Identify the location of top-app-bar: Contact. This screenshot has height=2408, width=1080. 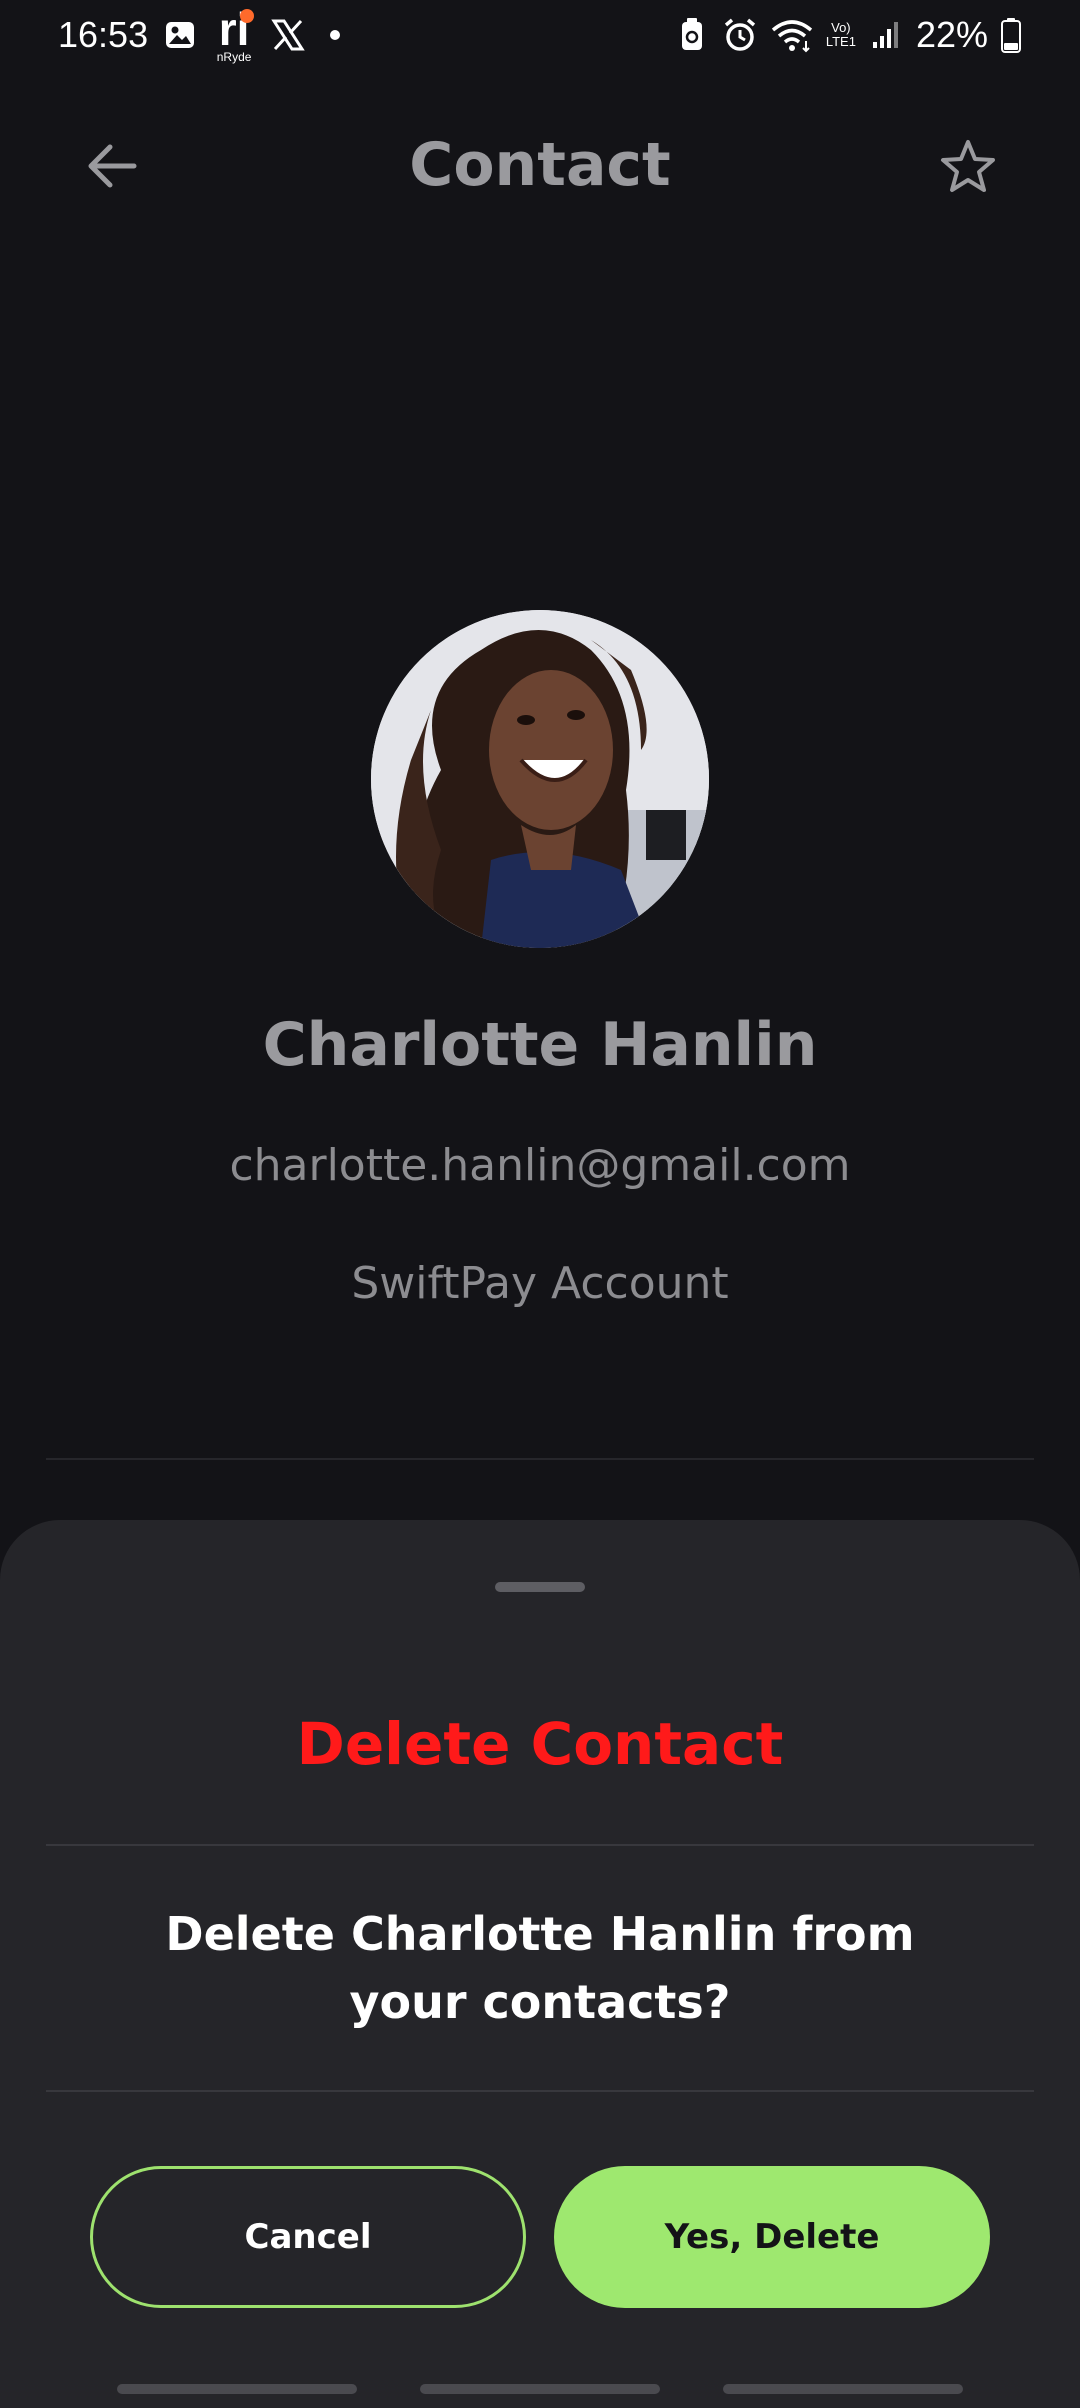
(540, 165).